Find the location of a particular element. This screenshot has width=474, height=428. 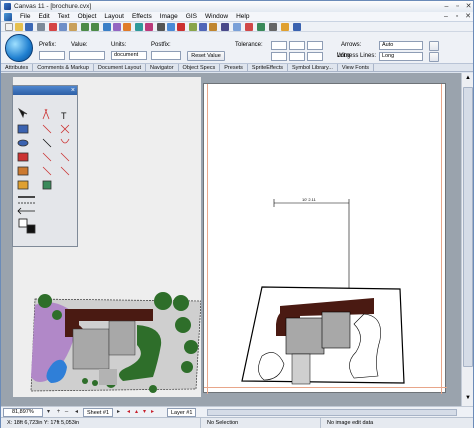

import-icon is located at coordinates (203, 27).